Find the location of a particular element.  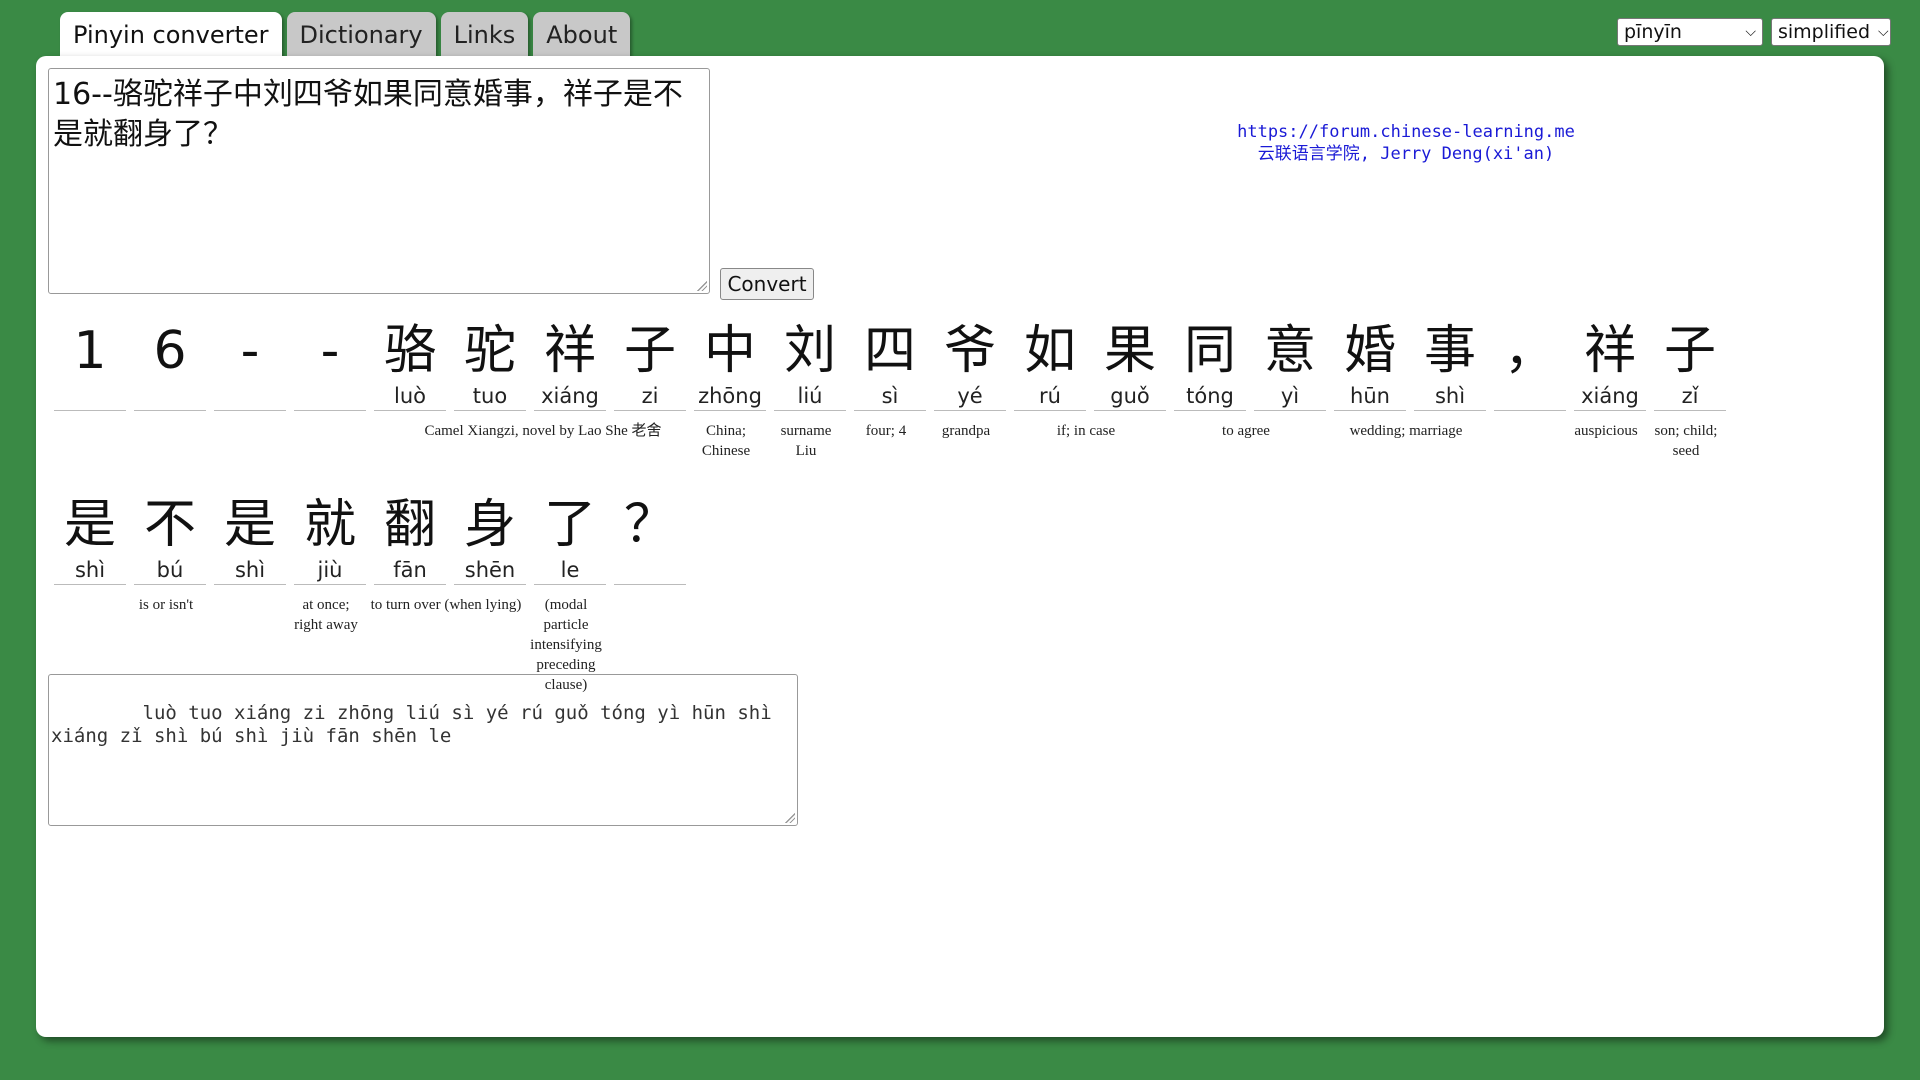

char-cell: 子 zǐ is located at coordinates (1690, 365).